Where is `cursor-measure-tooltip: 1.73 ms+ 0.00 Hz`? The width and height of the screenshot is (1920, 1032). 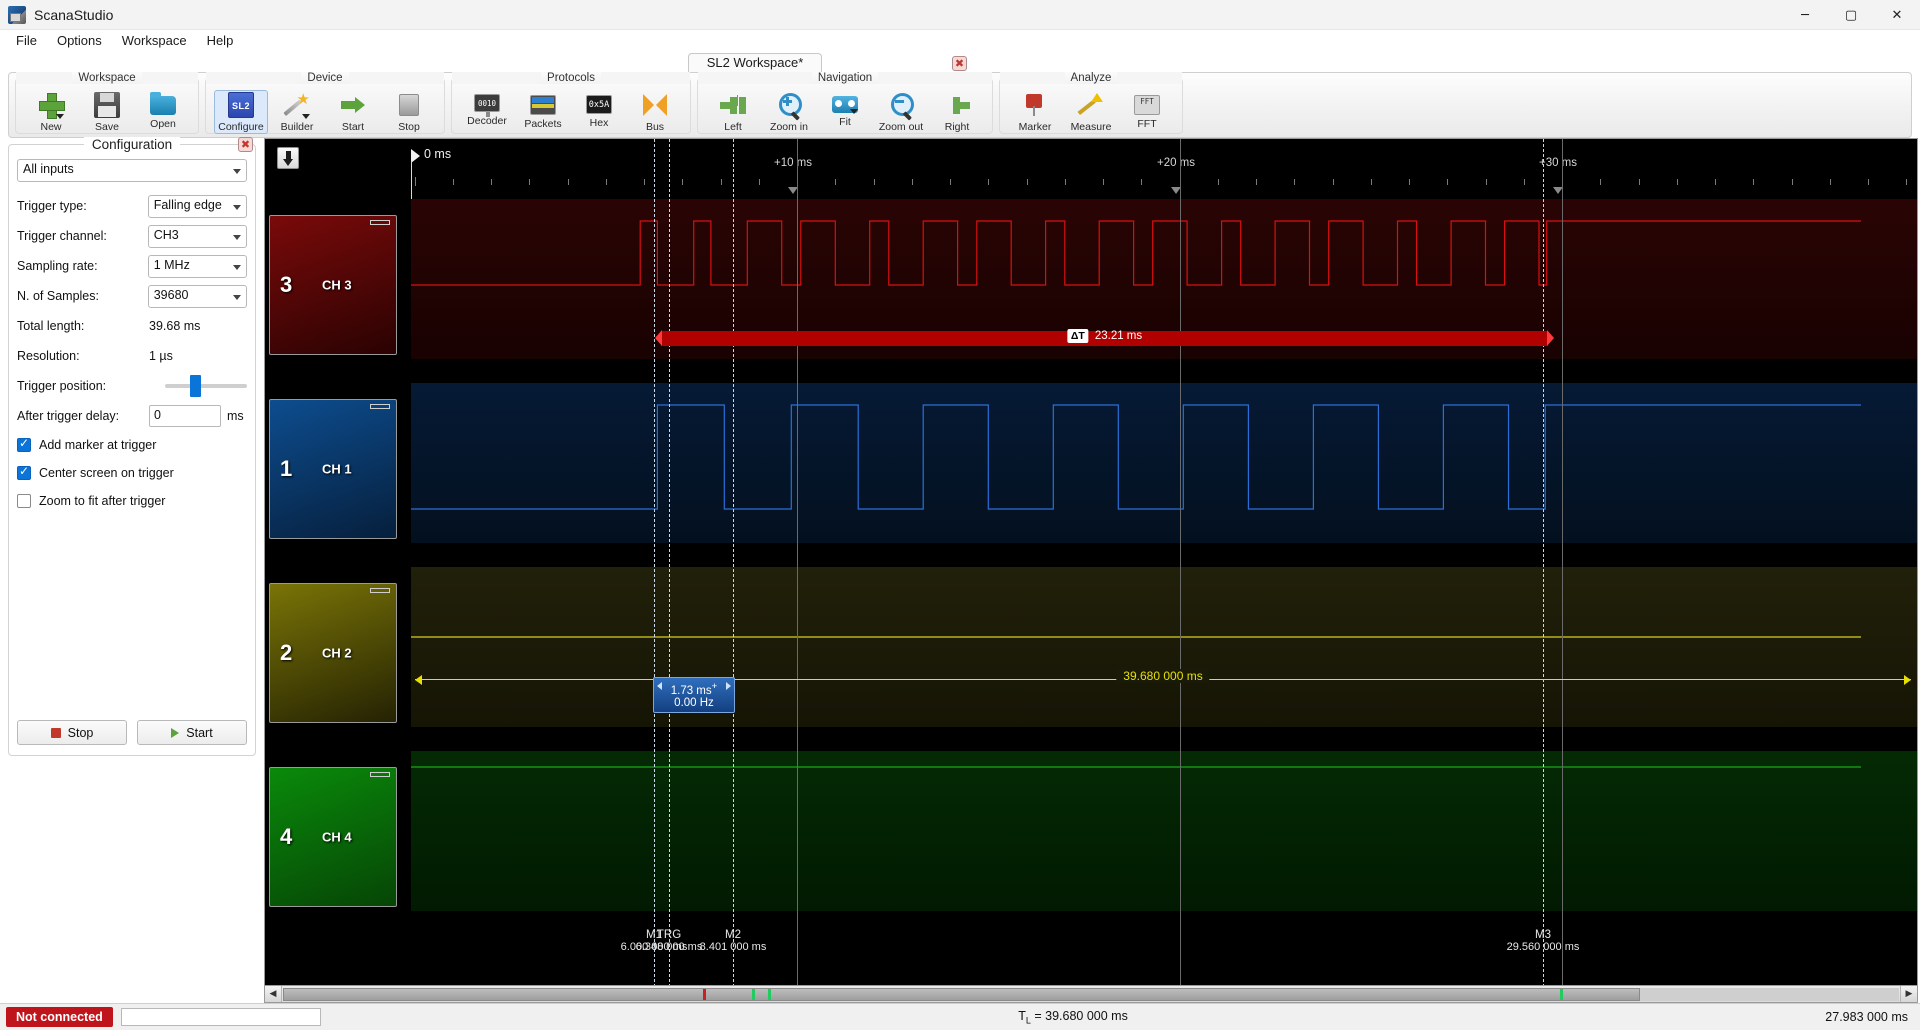 cursor-measure-tooltip: 1.73 ms+ 0.00 Hz is located at coordinates (694, 695).